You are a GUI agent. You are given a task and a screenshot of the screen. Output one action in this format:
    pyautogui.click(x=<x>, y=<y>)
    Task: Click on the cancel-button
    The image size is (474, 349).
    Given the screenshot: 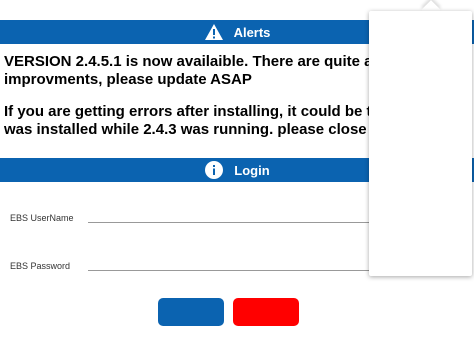 What is the action you would take?
    pyautogui.click(x=266, y=312)
    